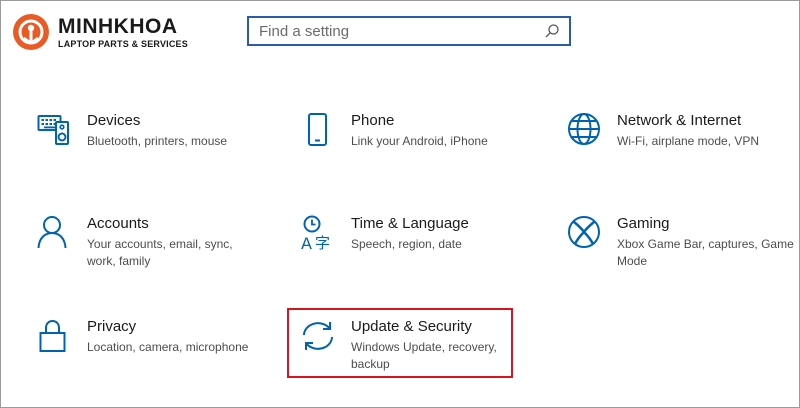  What do you see at coordinates (424, 355) in the screenshot?
I see `tile-description: Windows Update, recovery, backup` at bounding box center [424, 355].